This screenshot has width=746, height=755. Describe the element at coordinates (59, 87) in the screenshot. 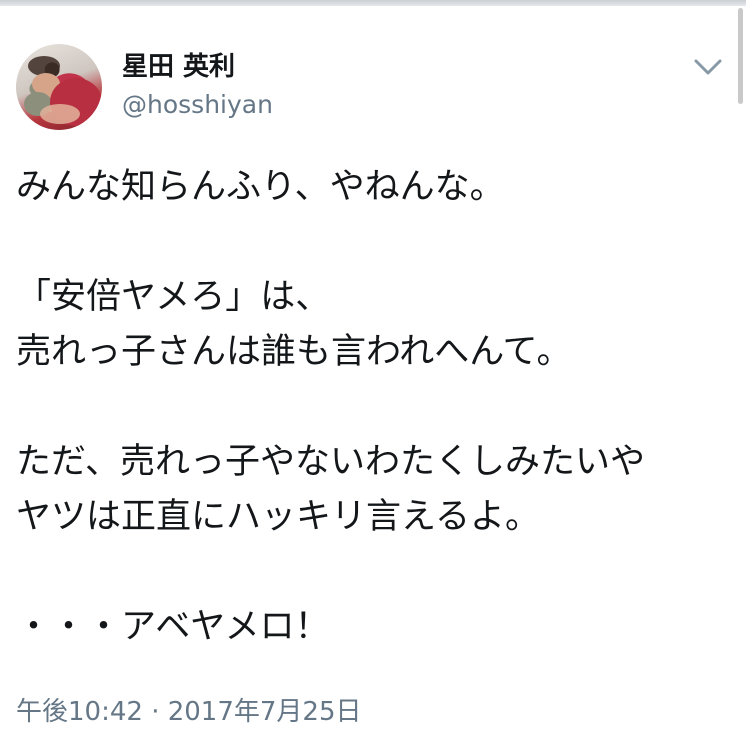

I see `avatar` at that location.